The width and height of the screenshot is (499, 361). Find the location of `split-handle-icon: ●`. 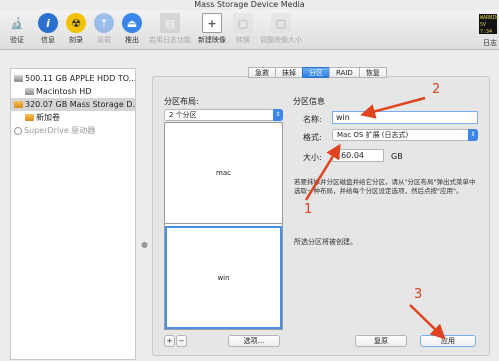

split-handle-icon: ● is located at coordinates (144, 244).